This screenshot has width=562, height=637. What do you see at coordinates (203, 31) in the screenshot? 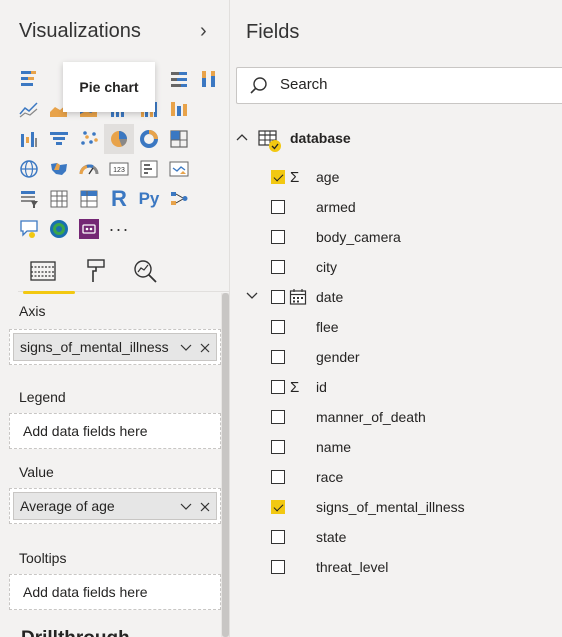
I see `collapse-pane-chevron-icon: ›` at bounding box center [203, 31].